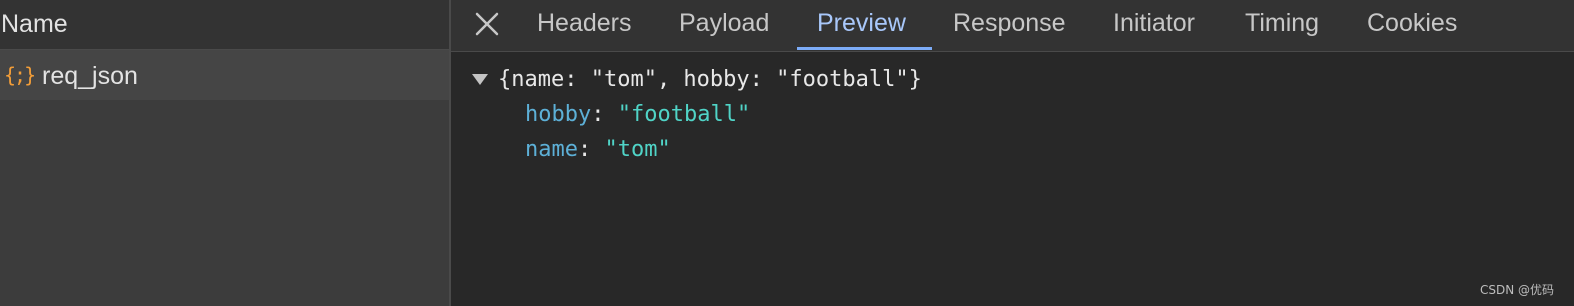  Describe the element at coordinates (558, 114) in the screenshot. I see `json-key: hobby` at that location.